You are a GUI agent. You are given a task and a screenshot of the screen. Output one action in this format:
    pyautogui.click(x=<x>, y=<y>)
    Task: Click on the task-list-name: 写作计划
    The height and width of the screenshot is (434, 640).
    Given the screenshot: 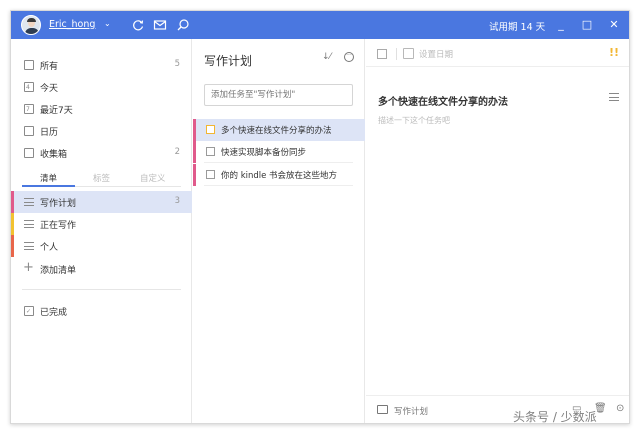 What is the action you would take?
    pyautogui.click(x=411, y=411)
    